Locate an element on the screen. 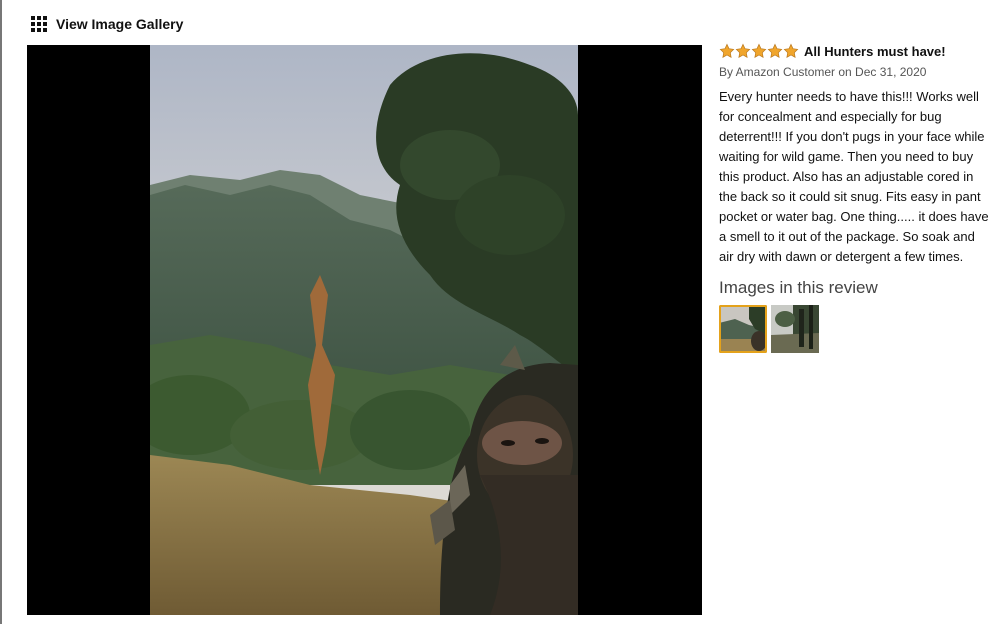 The image size is (990, 624). review-thumbnails is located at coordinates (854, 329).